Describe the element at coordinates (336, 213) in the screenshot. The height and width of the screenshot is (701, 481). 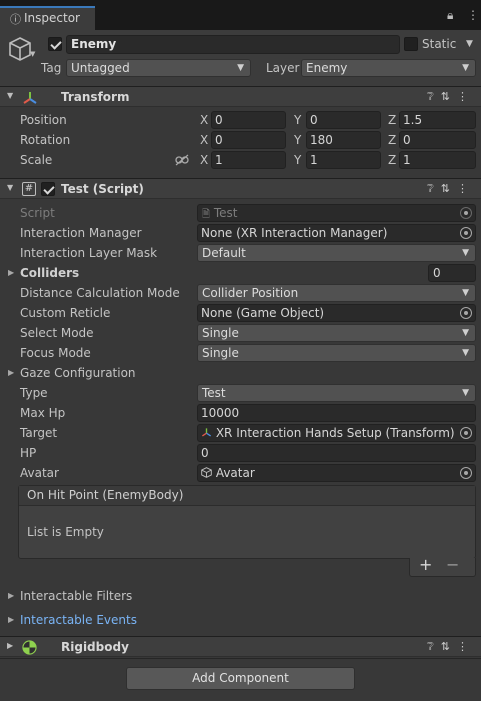
I see `script-field: 🗎︎ Test` at that location.